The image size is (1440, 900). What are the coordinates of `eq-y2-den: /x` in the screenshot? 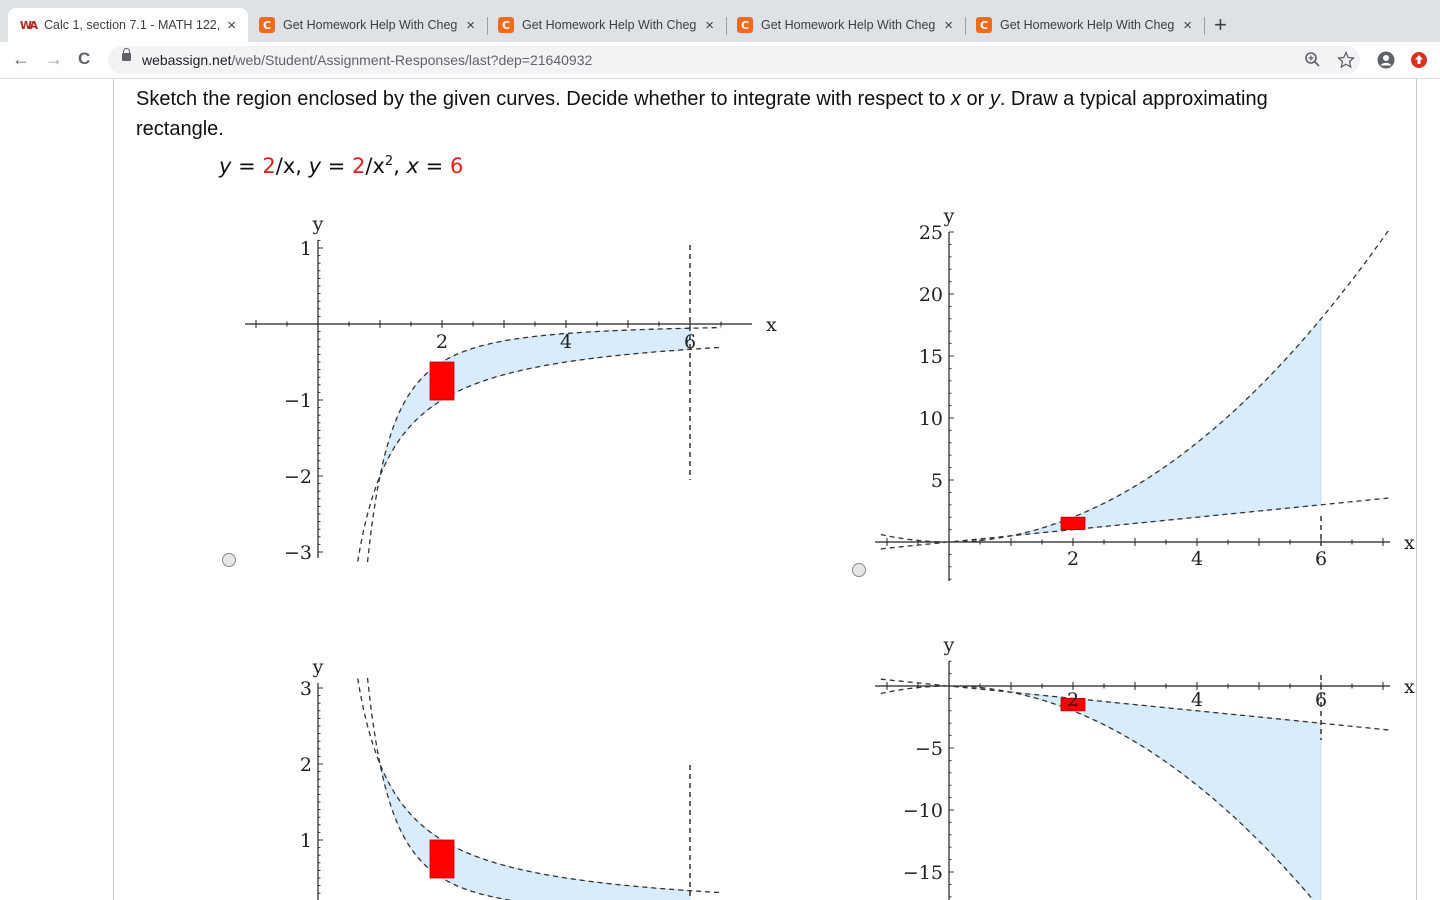 It's located at (375, 166).